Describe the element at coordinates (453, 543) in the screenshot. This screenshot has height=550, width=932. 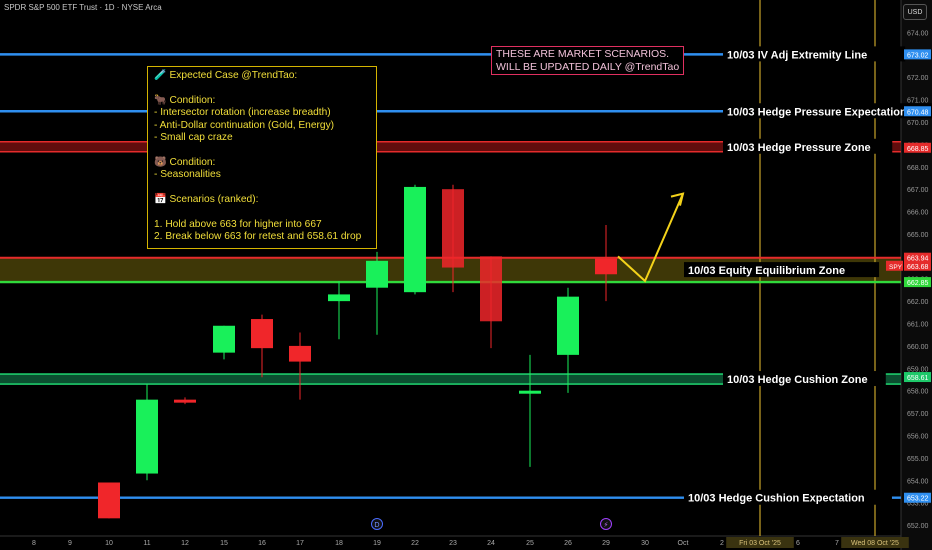
I see `x-tick-12: 23` at that location.